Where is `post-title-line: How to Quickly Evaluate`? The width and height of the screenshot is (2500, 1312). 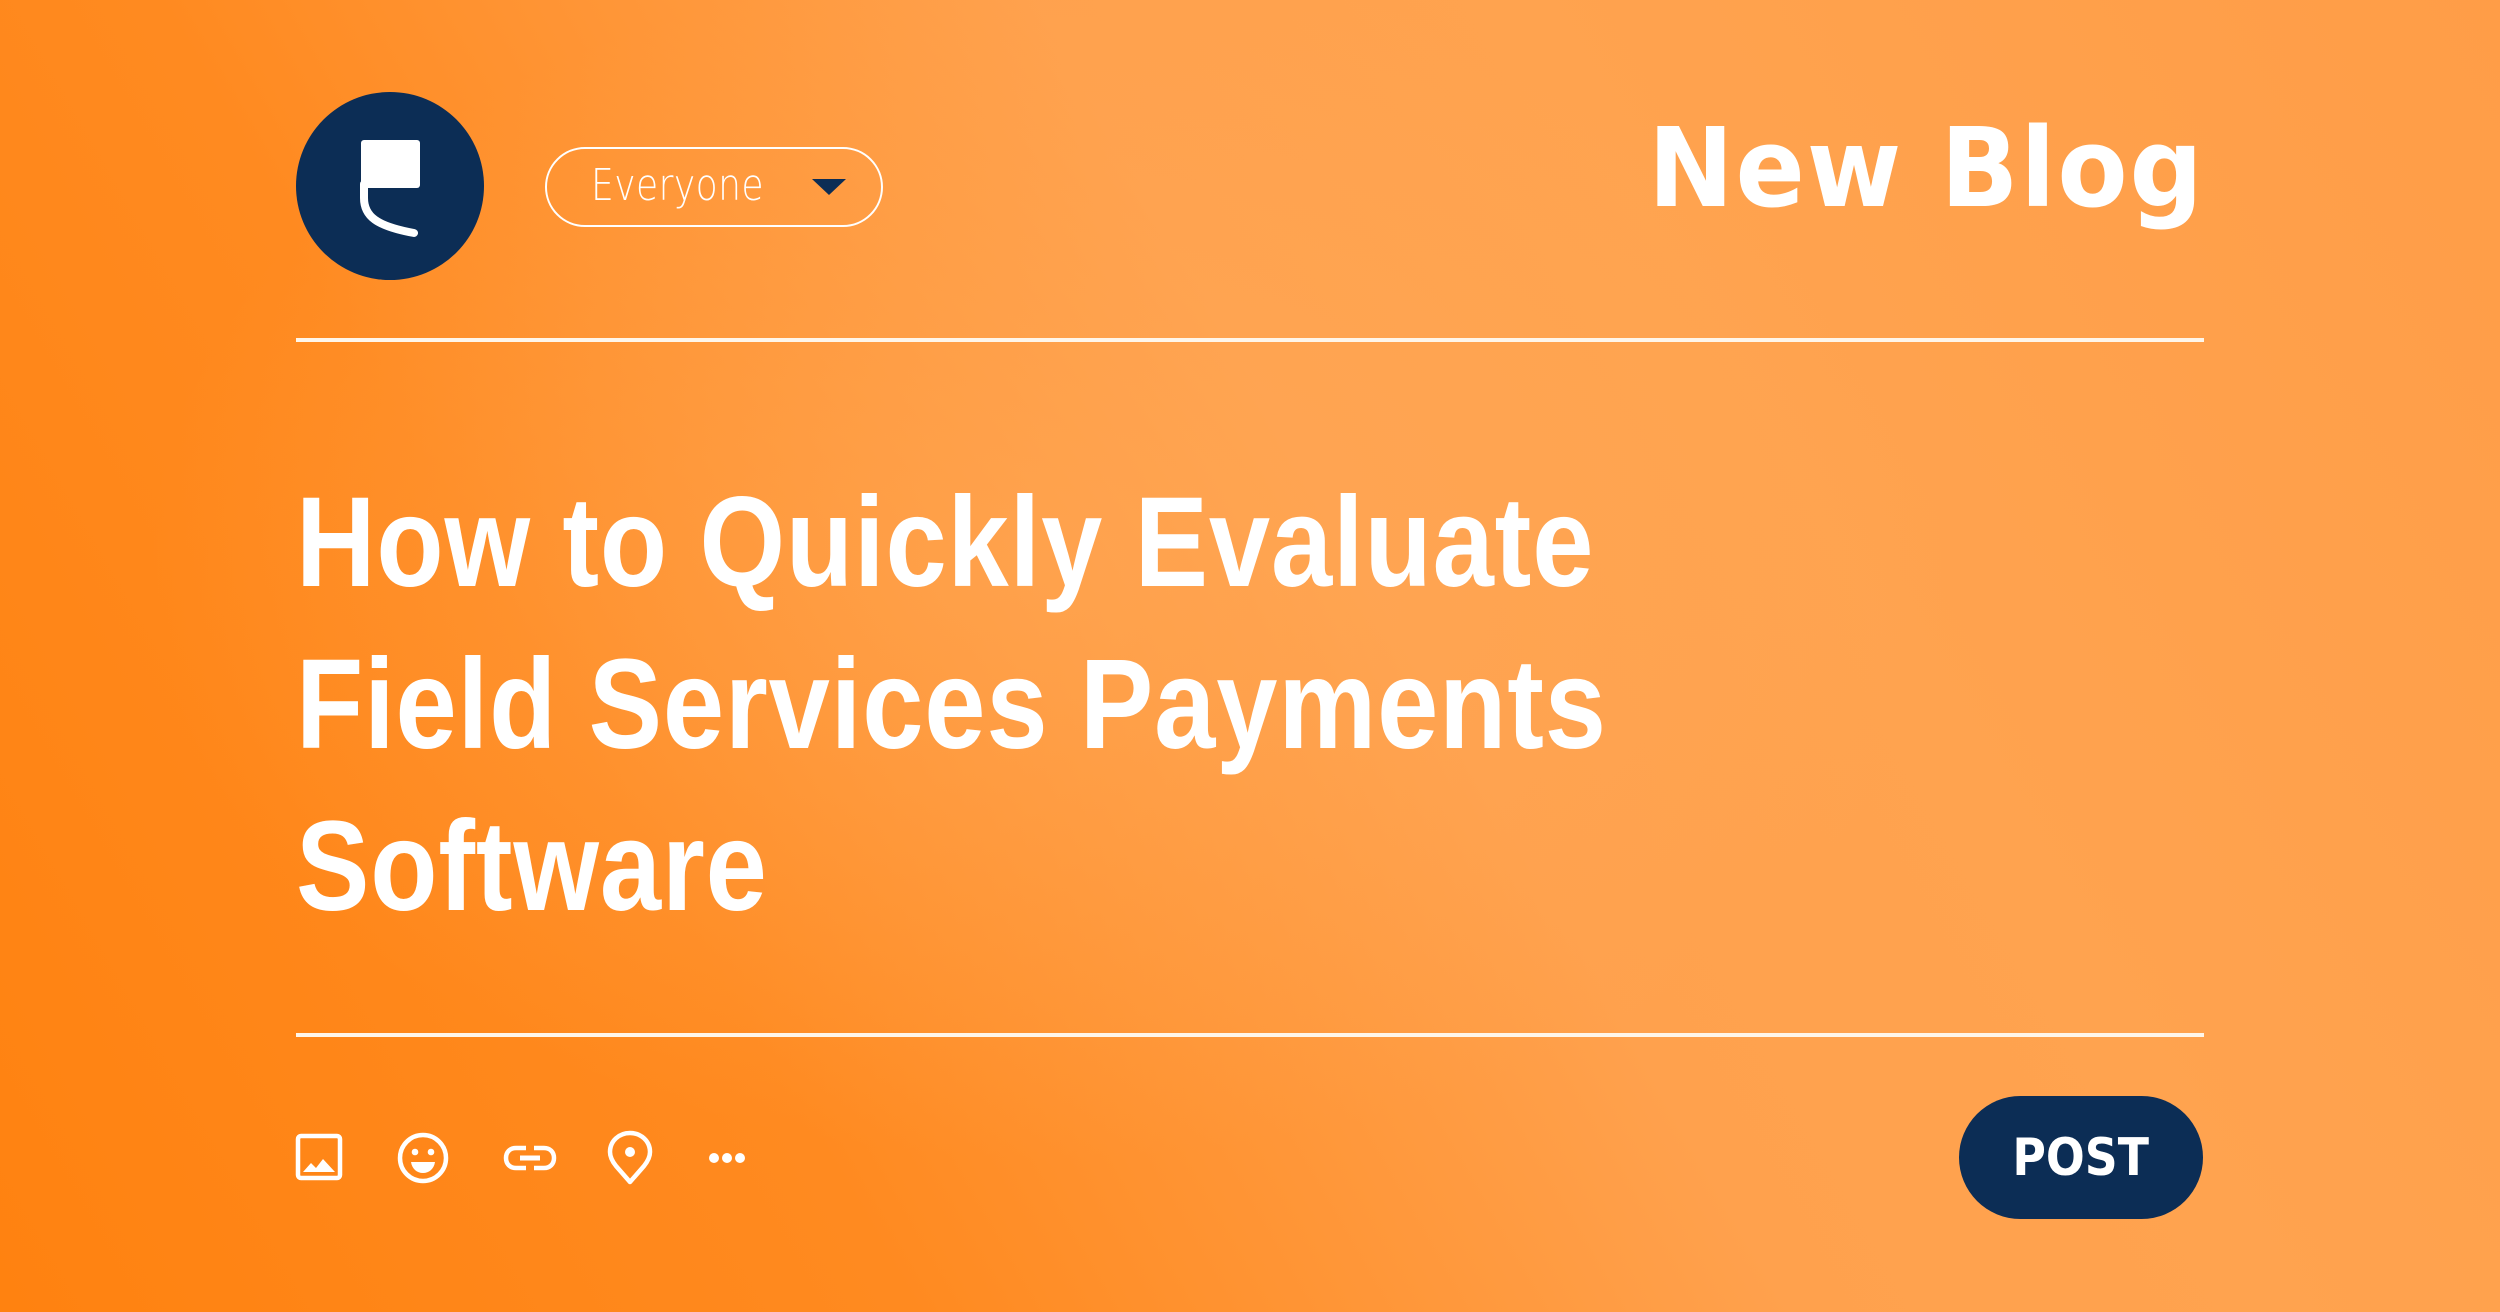 post-title-line: How to Quickly Evaluate is located at coordinates (945, 542).